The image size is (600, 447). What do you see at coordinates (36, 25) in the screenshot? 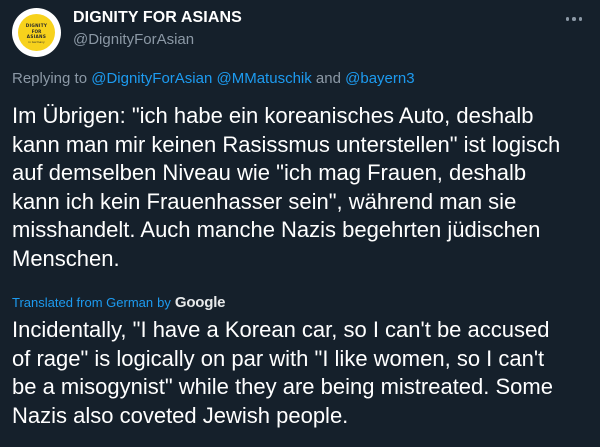
I see `avatar-text: DIGNITY` at bounding box center [36, 25].